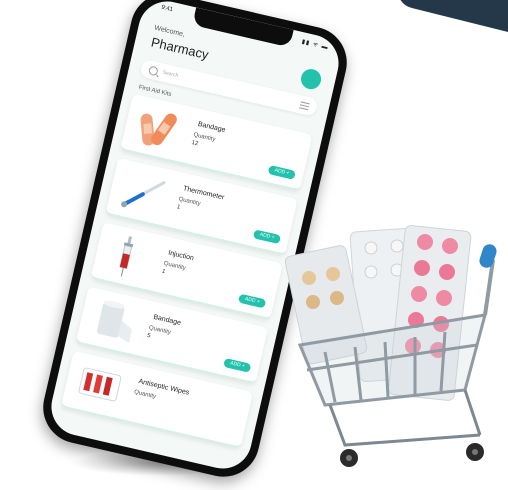 This screenshot has height=490, width=508. What do you see at coordinates (167, 9) in the screenshot?
I see `status-time: 9:41` at bounding box center [167, 9].